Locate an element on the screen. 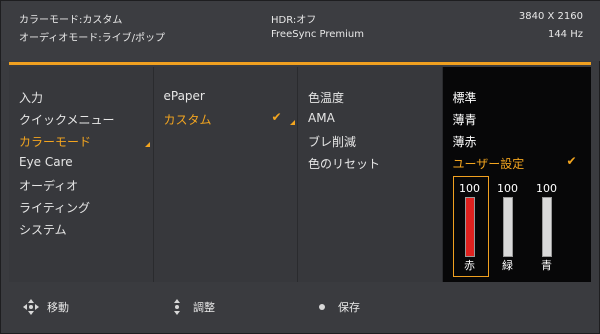 The height and width of the screenshot is (334, 600). option-color-reset: 色のリセット is located at coordinates (344, 163).